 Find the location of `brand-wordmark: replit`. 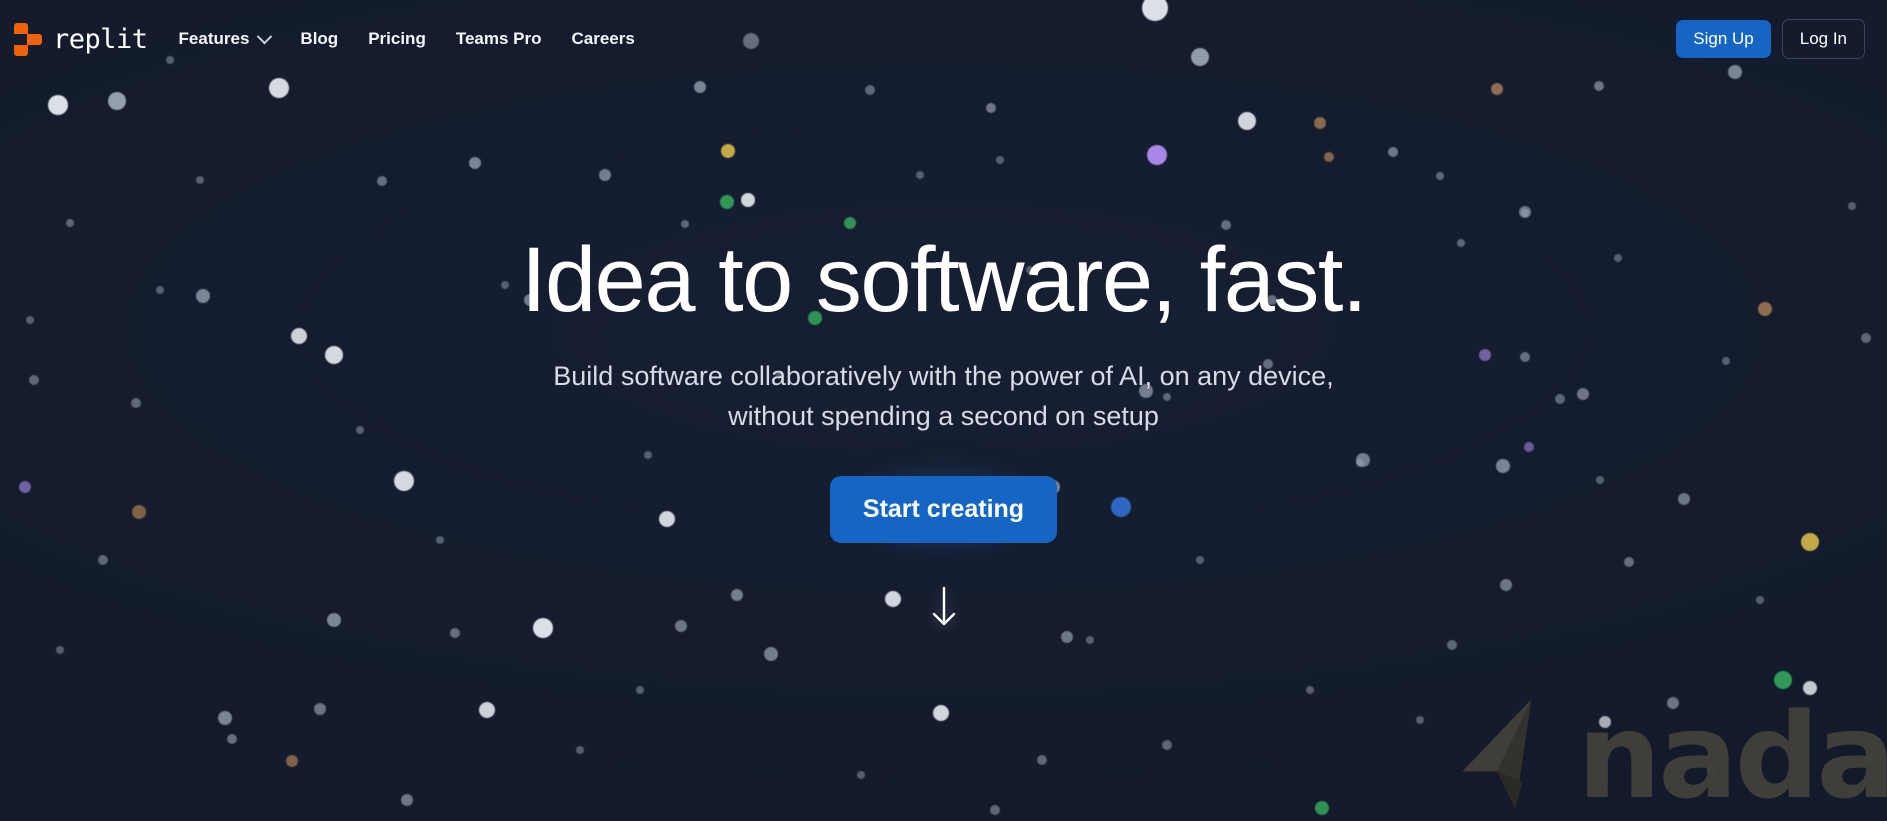

brand-wordmark: replit is located at coordinates (100, 39).